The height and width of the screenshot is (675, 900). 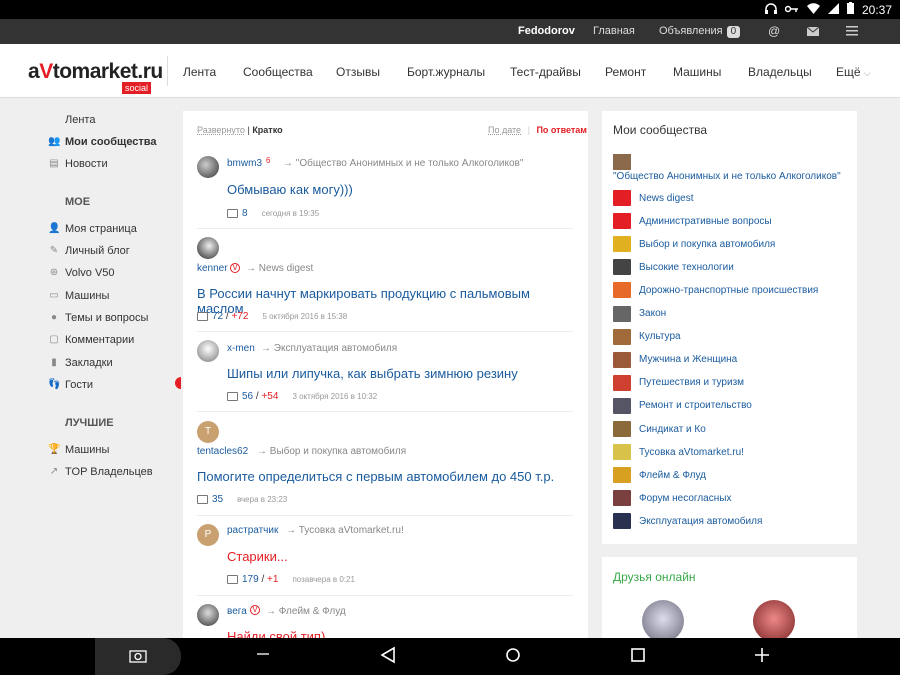 What do you see at coordinates (80, 120) in the screenshot?
I see `sidebar-item-feed: Лента` at bounding box center [80, 120].